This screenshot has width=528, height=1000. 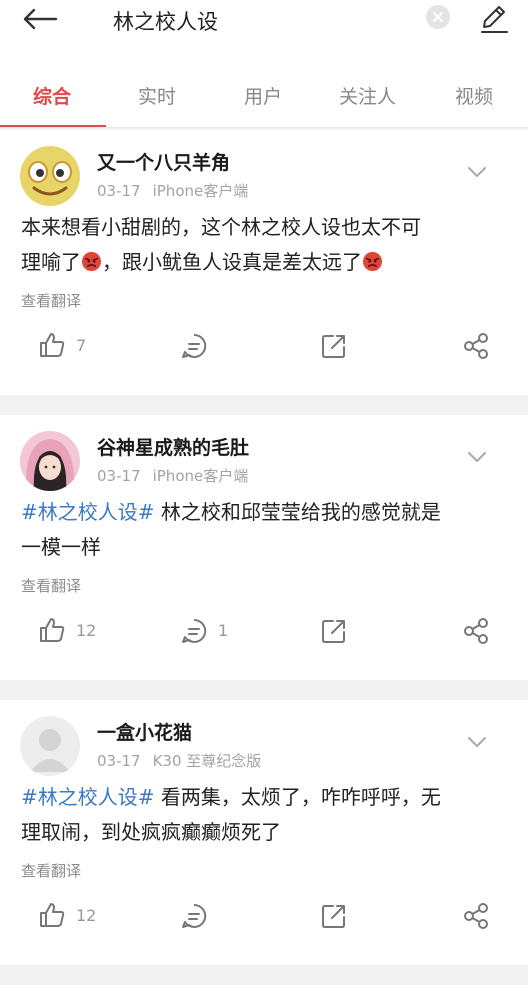 What do you see at coordinates (266, 815) in the screenshot?
I see `post-text: #林之校人设# 看两集，太烦了，咋咋呼呼，无 理取闹，到处疯疯癫癫烦死了` at bounding box center [266, 815].